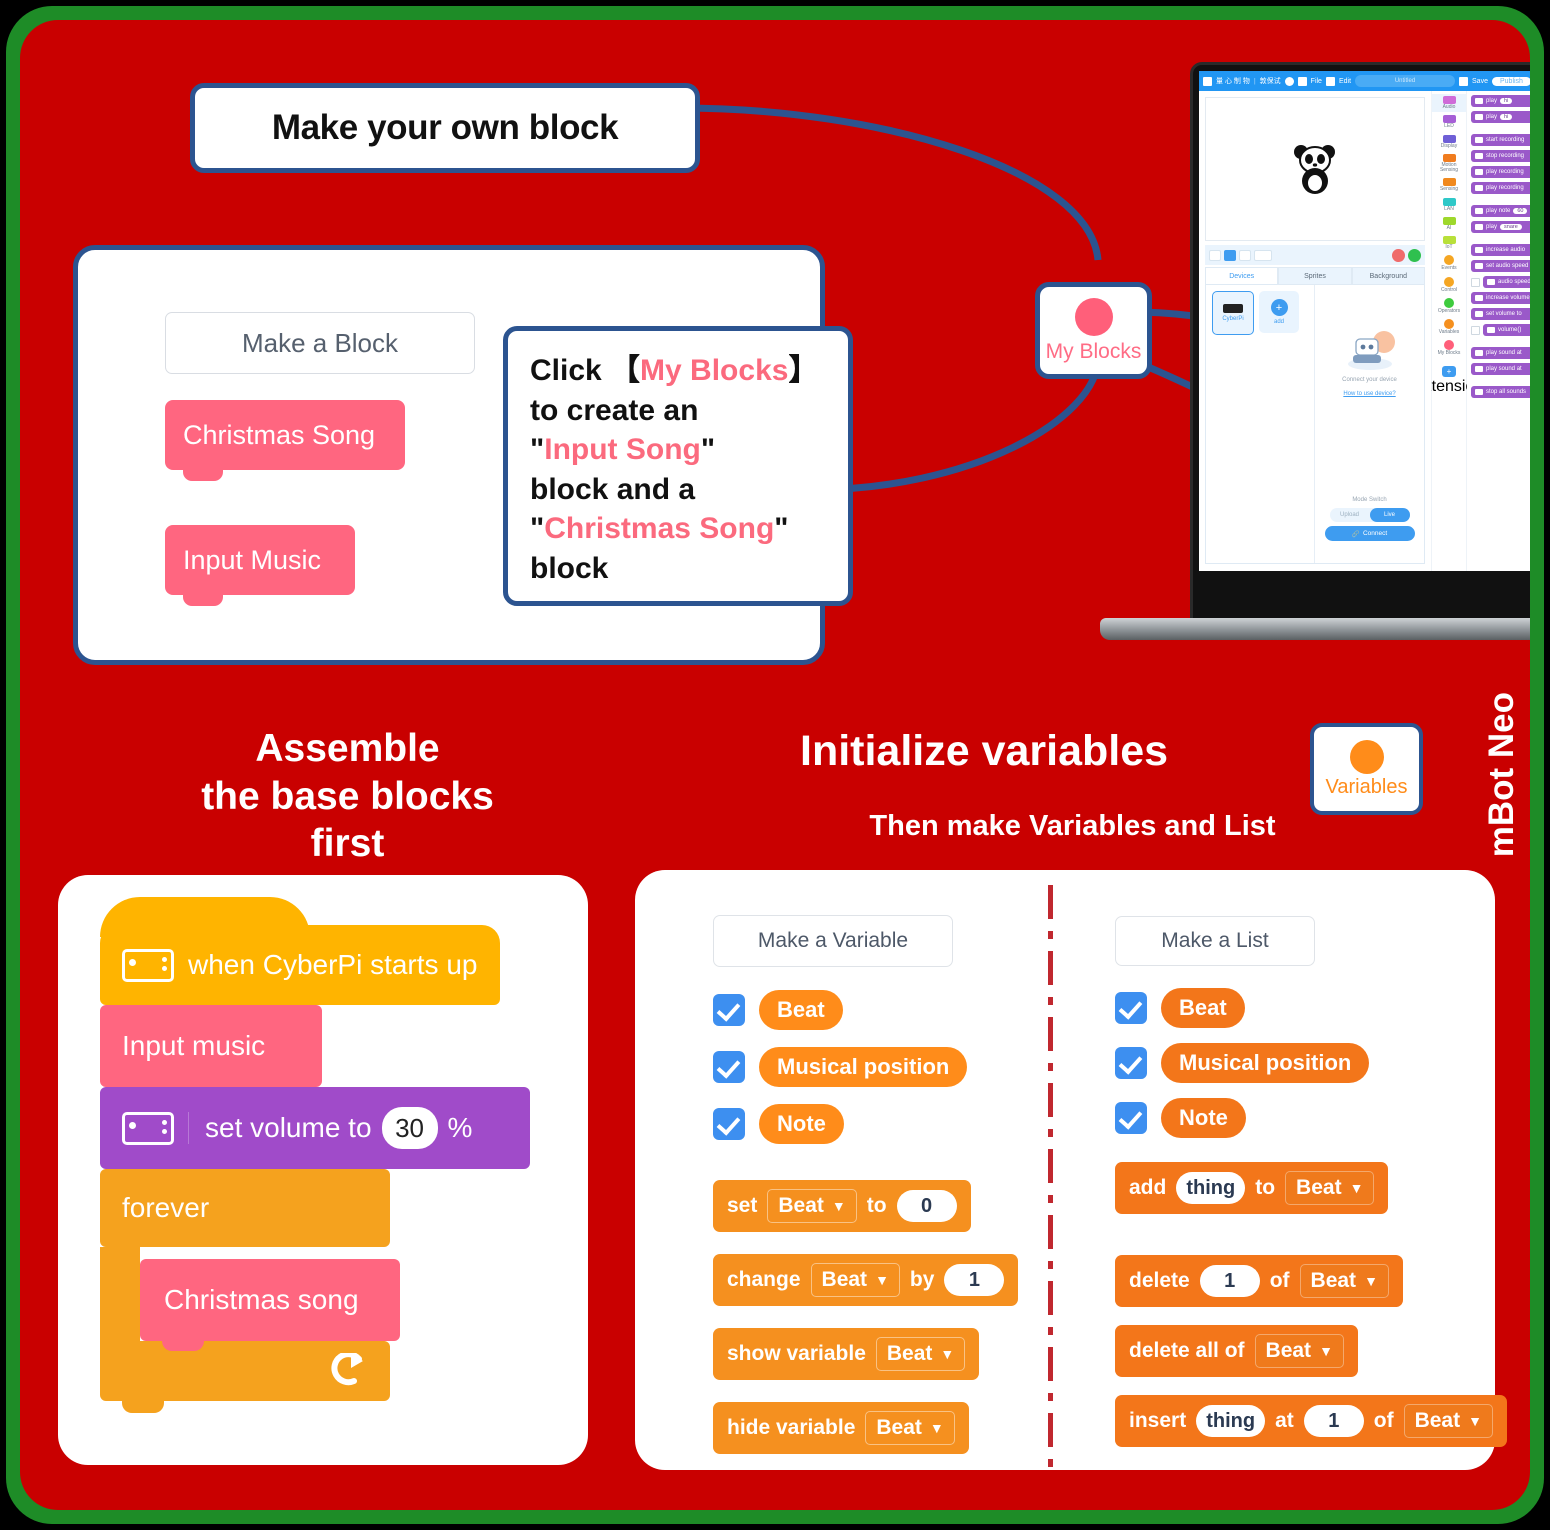  What do you see at coordinates (1506, 330) in the screenshot?
I see `palette-block: volume()` at bounding box center [1506, 330].